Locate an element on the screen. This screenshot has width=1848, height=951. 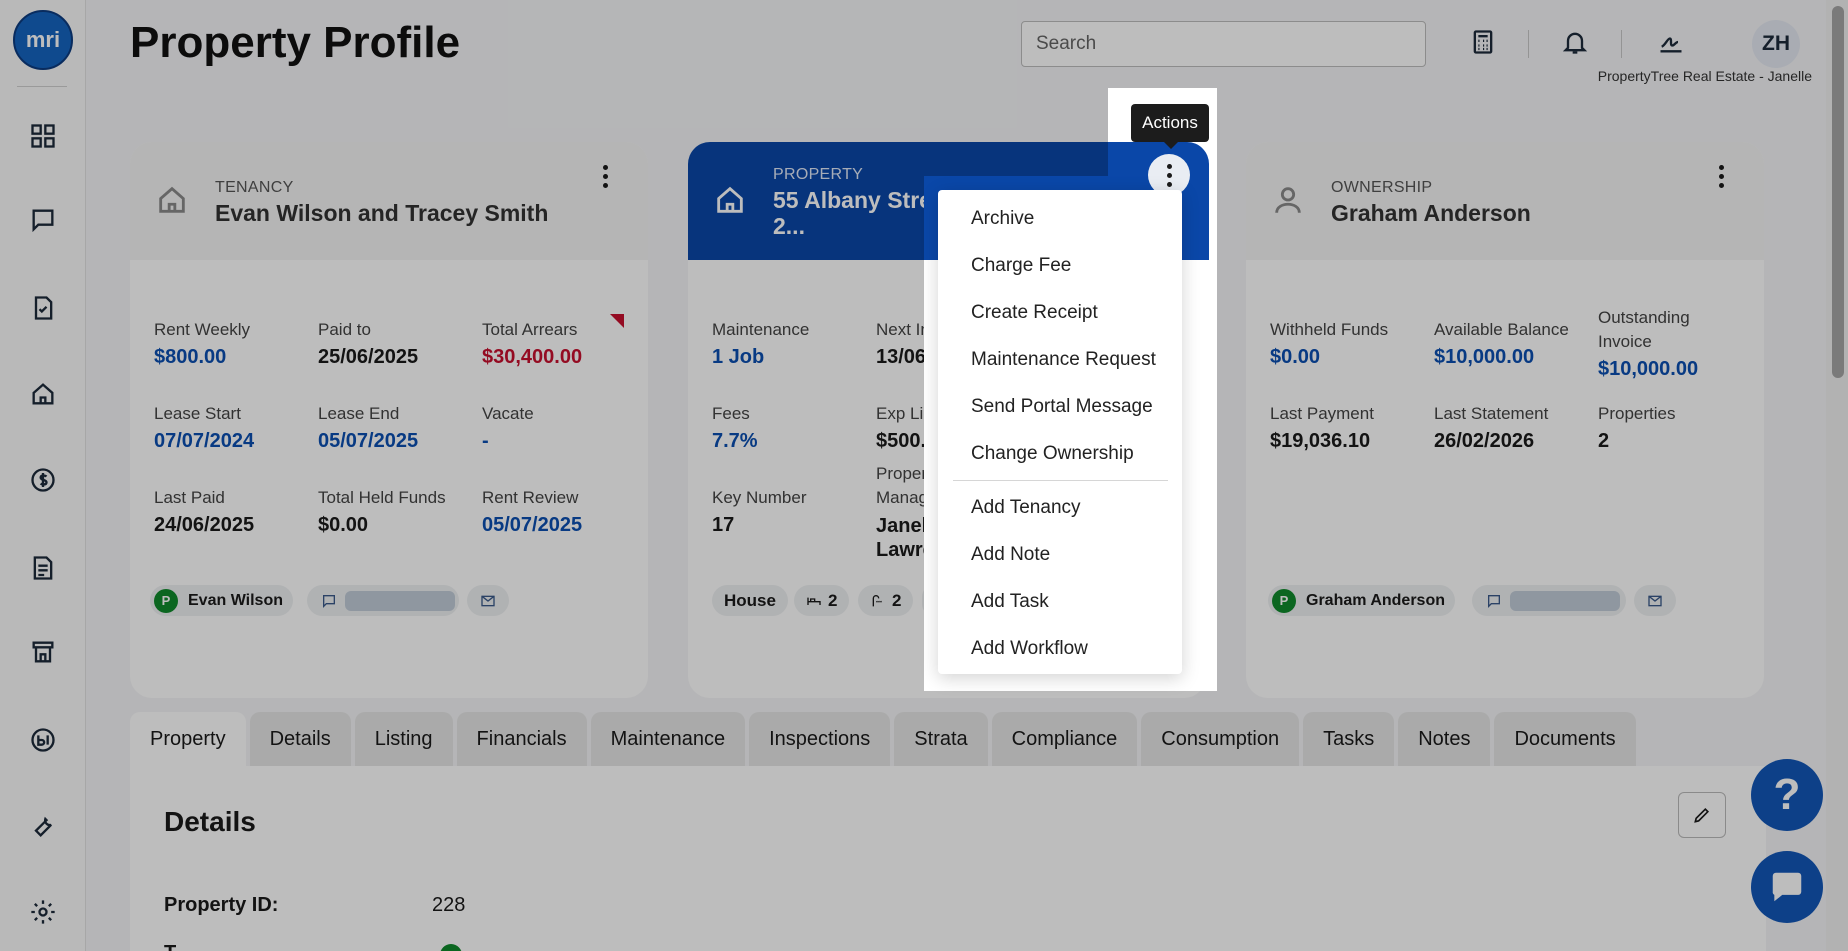
menu-item-create-receipt: Create Receipt is located at coordinates (1060, 312).